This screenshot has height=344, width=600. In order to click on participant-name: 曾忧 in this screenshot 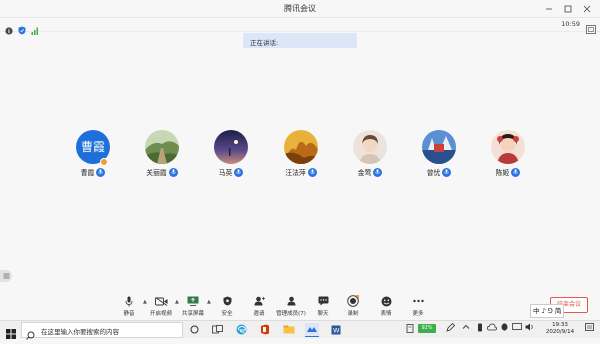, I will do `click(433, 173)`.